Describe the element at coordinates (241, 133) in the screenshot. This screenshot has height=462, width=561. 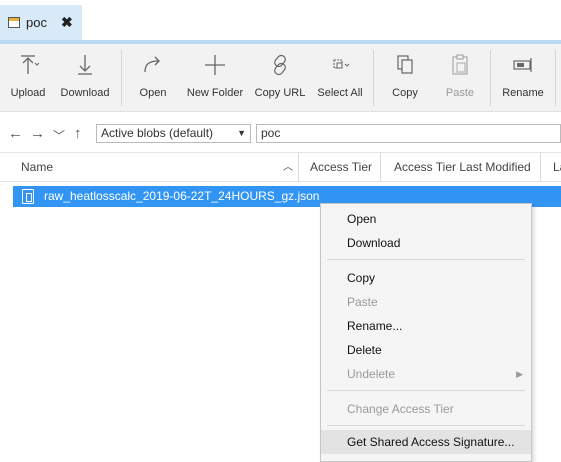
I see `dropdown-arrow-icon: ▼` at that location.